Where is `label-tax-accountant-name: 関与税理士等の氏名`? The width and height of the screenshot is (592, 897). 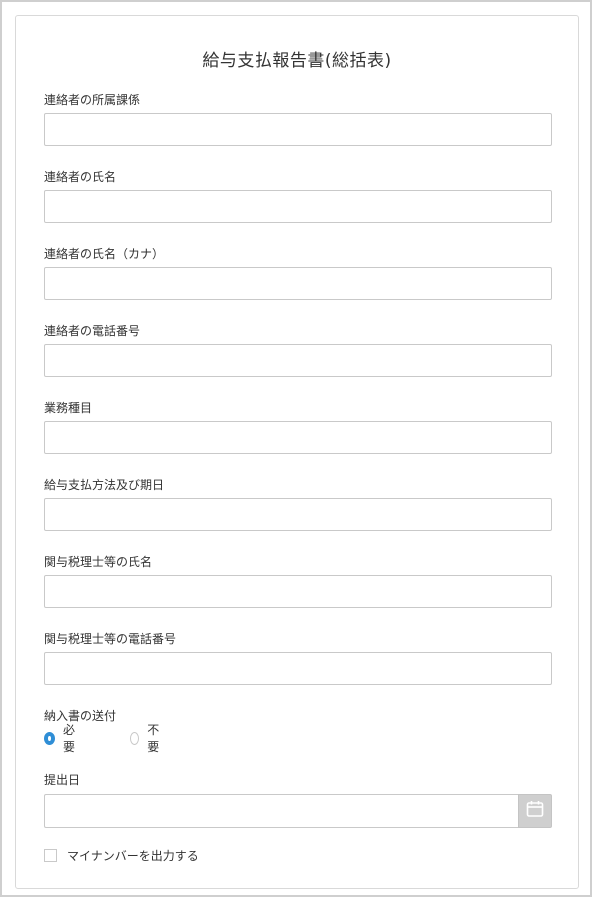
label-tax-accountant-name: 関与税理士等の氏名 is located at coordinates (98, 562).